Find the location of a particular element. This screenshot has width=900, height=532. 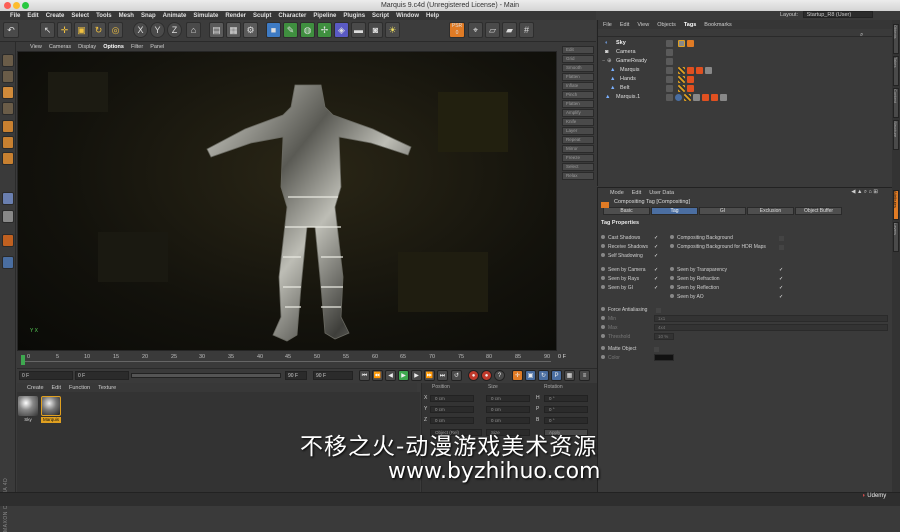

record-position-icon: ✛ is located at coordinates (517, 375).